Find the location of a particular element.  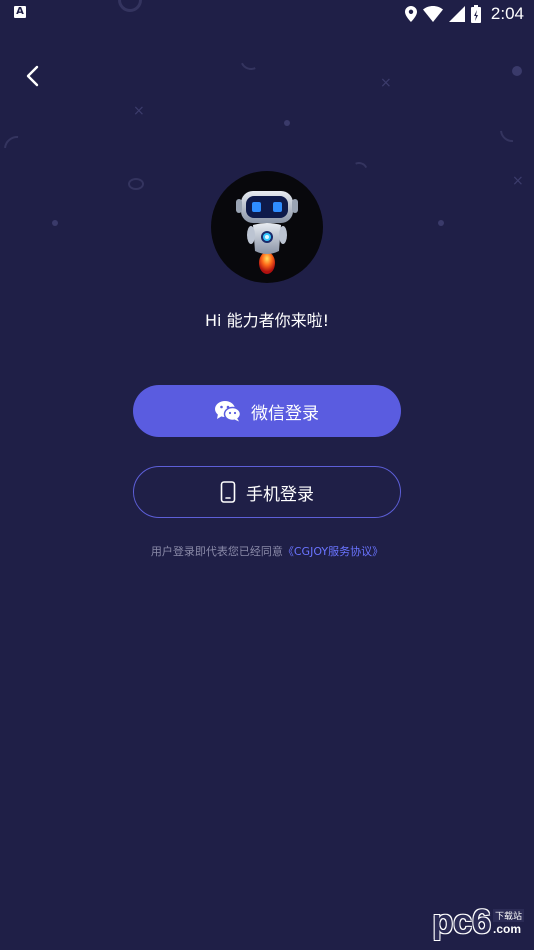

watermark-side: 下载站 .com is located at coordinates (508, 922).